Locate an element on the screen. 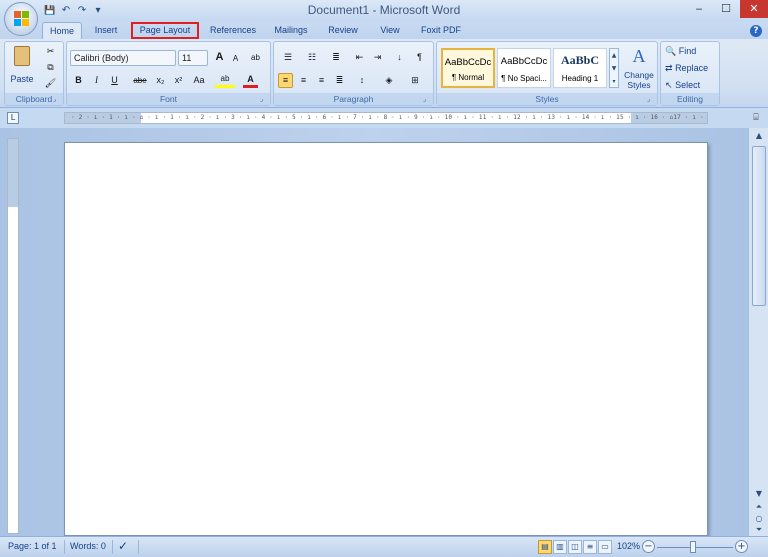  show-marks-icon: ¶ is located at coordinates (419, 57).